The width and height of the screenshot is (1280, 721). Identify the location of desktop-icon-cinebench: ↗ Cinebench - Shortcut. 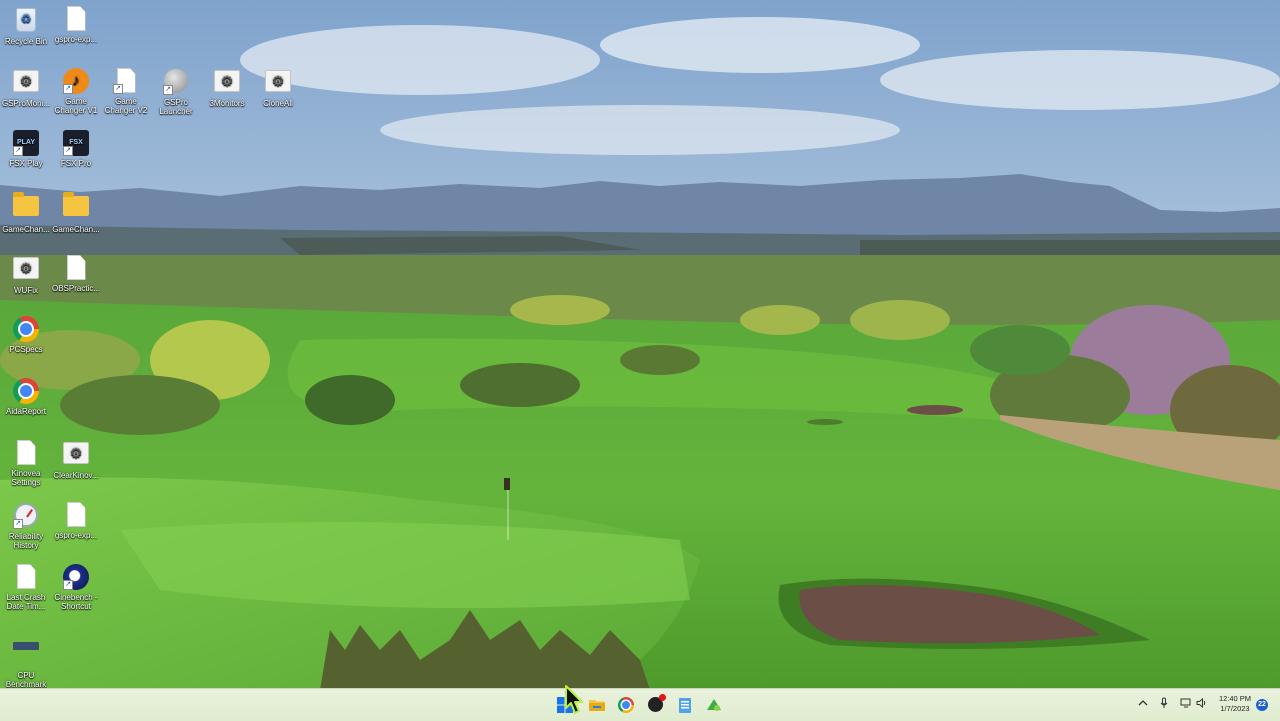
(76, 587).